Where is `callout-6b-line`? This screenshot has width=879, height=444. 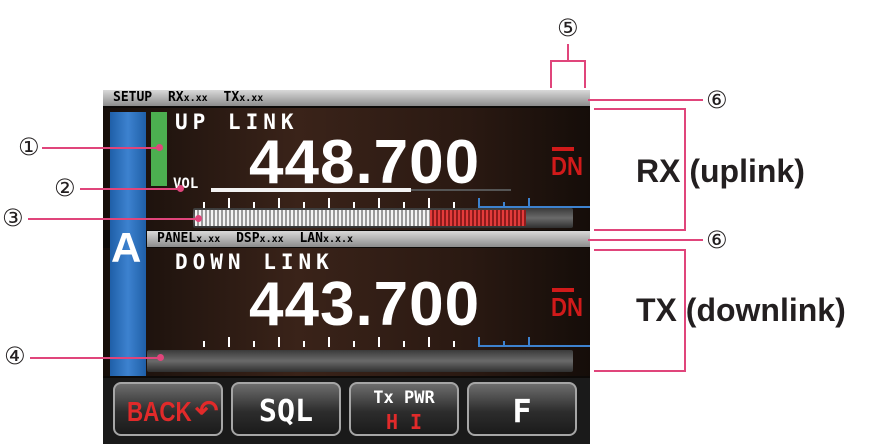 callout-6b-line is located at coordinates (645, 240).